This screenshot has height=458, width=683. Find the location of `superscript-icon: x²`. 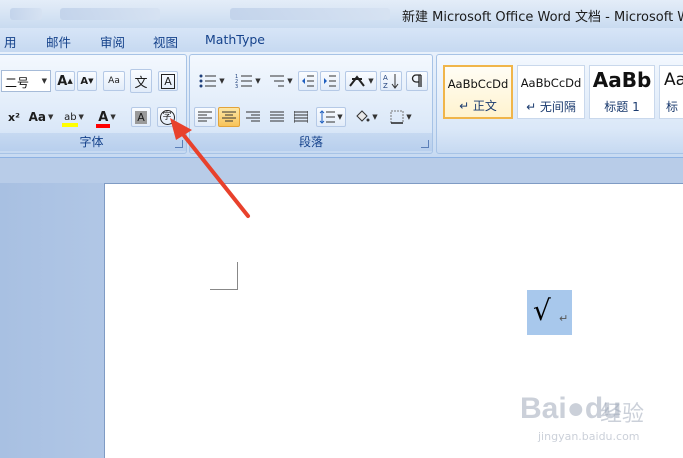

superscript-icon: x² is located at coordinates (14, 117).